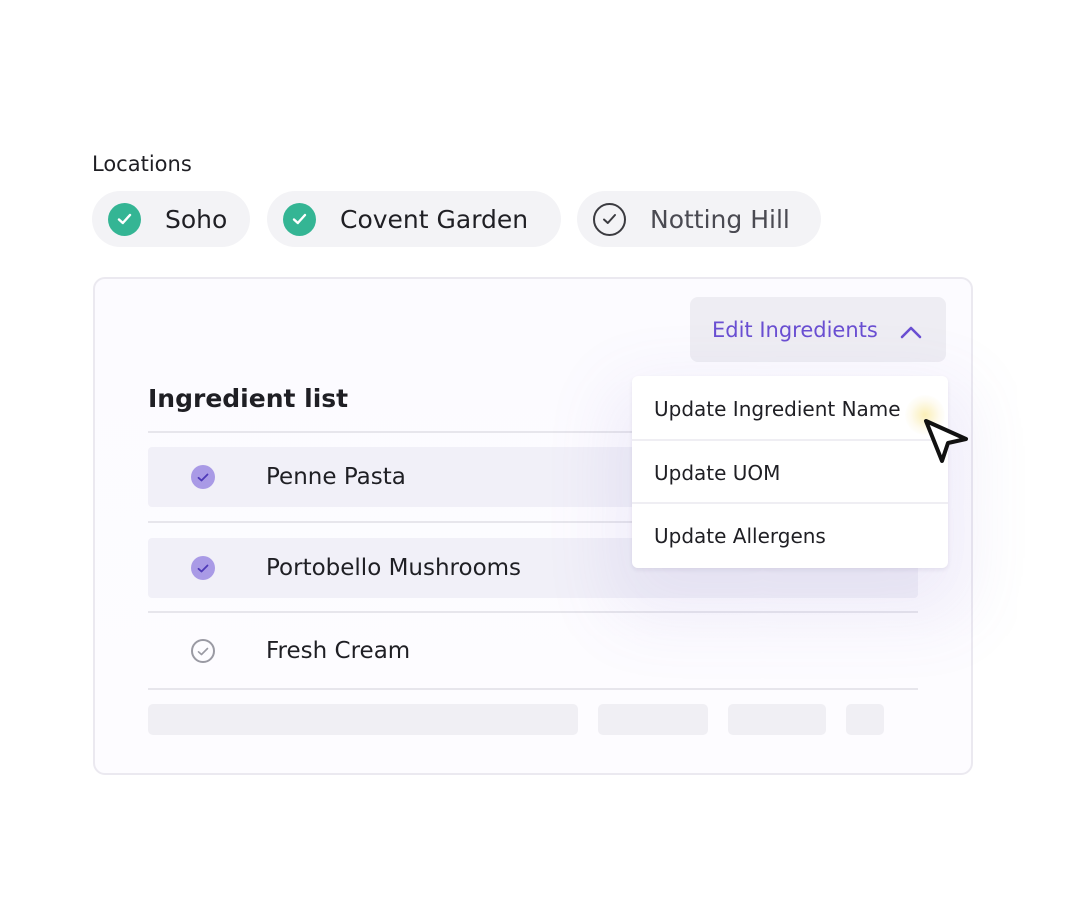  Describe the element at coordinates (795, 329) in the screenshot. I see `edit-ingredients-label: Edit Ingredients` at that location.